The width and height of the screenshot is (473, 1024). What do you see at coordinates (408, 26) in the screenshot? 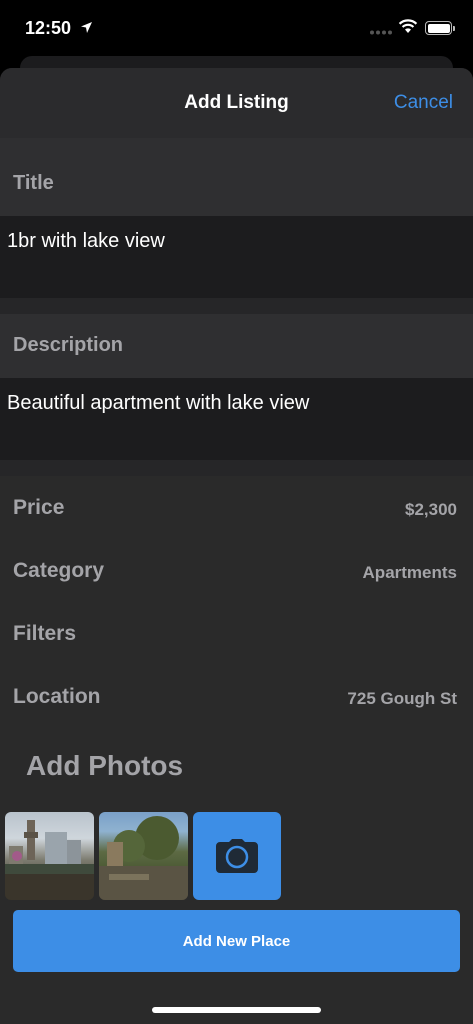
I see `wifi-icon` at bounding box center [408, 26].